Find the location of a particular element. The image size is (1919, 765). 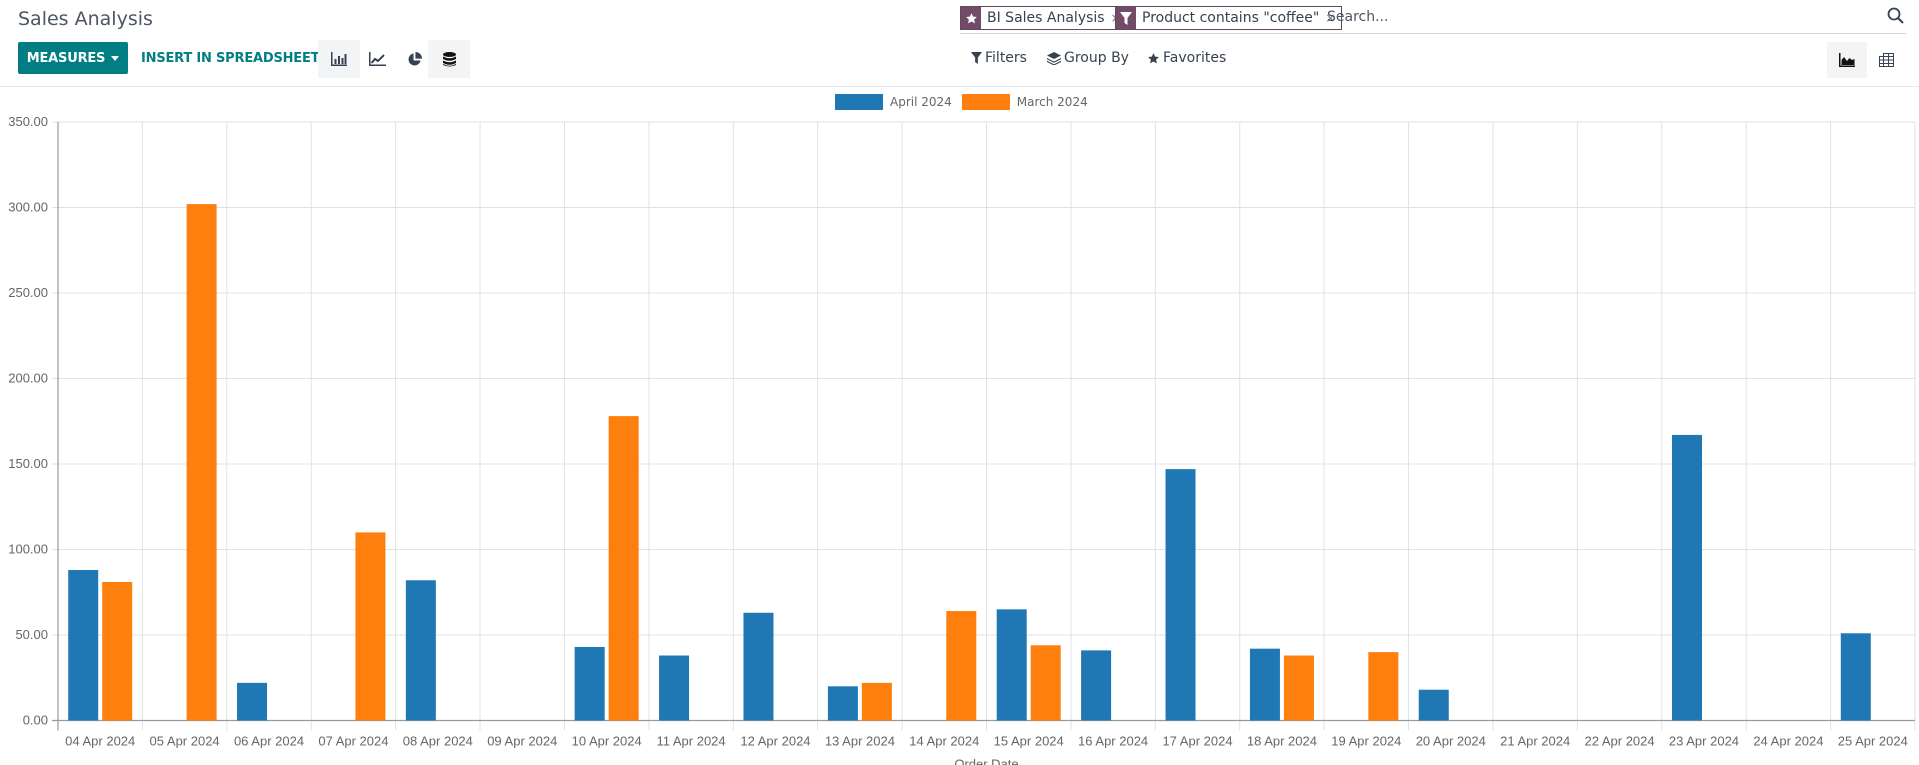

y-tick-label: 150.00 is located at coordinates (28, 463).